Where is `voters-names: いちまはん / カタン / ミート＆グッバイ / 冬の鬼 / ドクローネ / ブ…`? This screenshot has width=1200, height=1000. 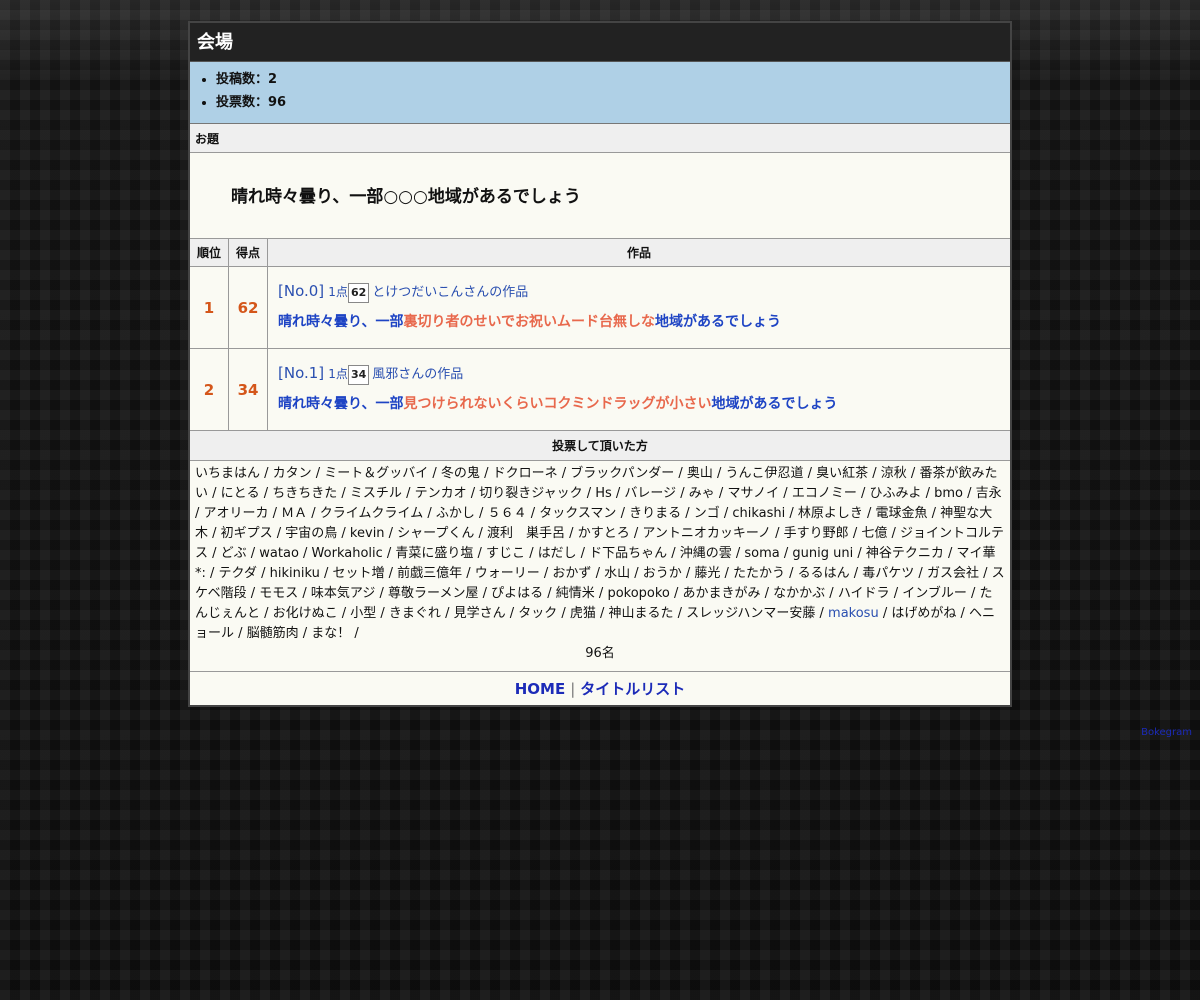
voters-names: いちまはん / カタン / ミート＆グッバイ / 冬の鬼 / ドクローネ / ブ… is located at coordinates (600, 543).